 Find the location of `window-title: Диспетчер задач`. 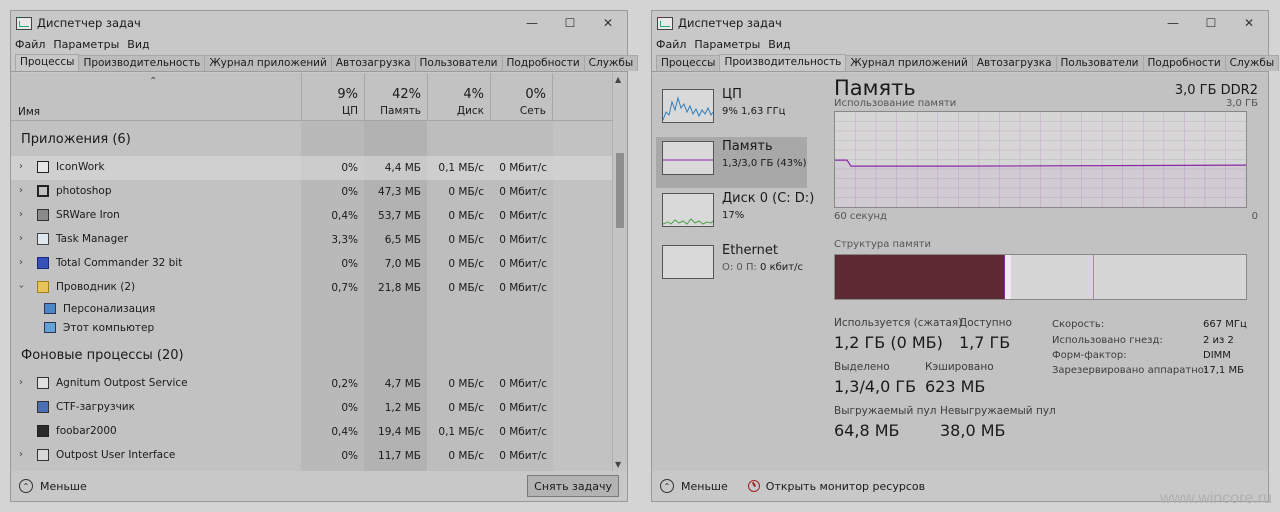

window-title: Диспетчер задач is located at coordinates (730, 23).